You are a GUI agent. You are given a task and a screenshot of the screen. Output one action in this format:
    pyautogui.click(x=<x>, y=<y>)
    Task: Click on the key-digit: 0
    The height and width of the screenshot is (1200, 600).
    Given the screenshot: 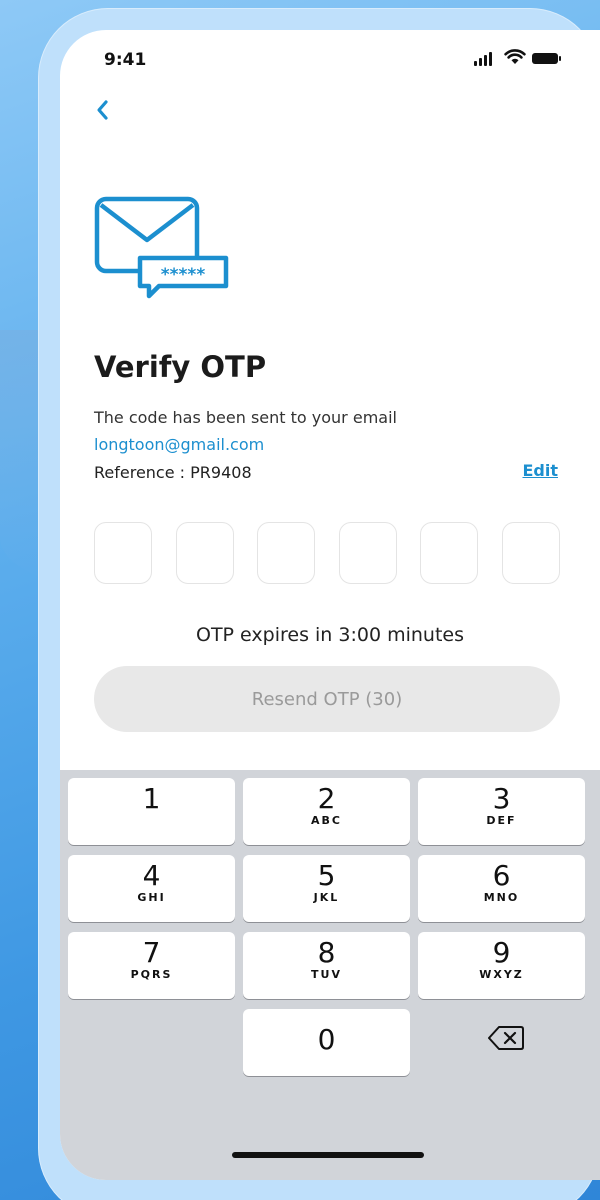 What is the action you would take?
    pyautogui.click(x=326, y=1039)
    